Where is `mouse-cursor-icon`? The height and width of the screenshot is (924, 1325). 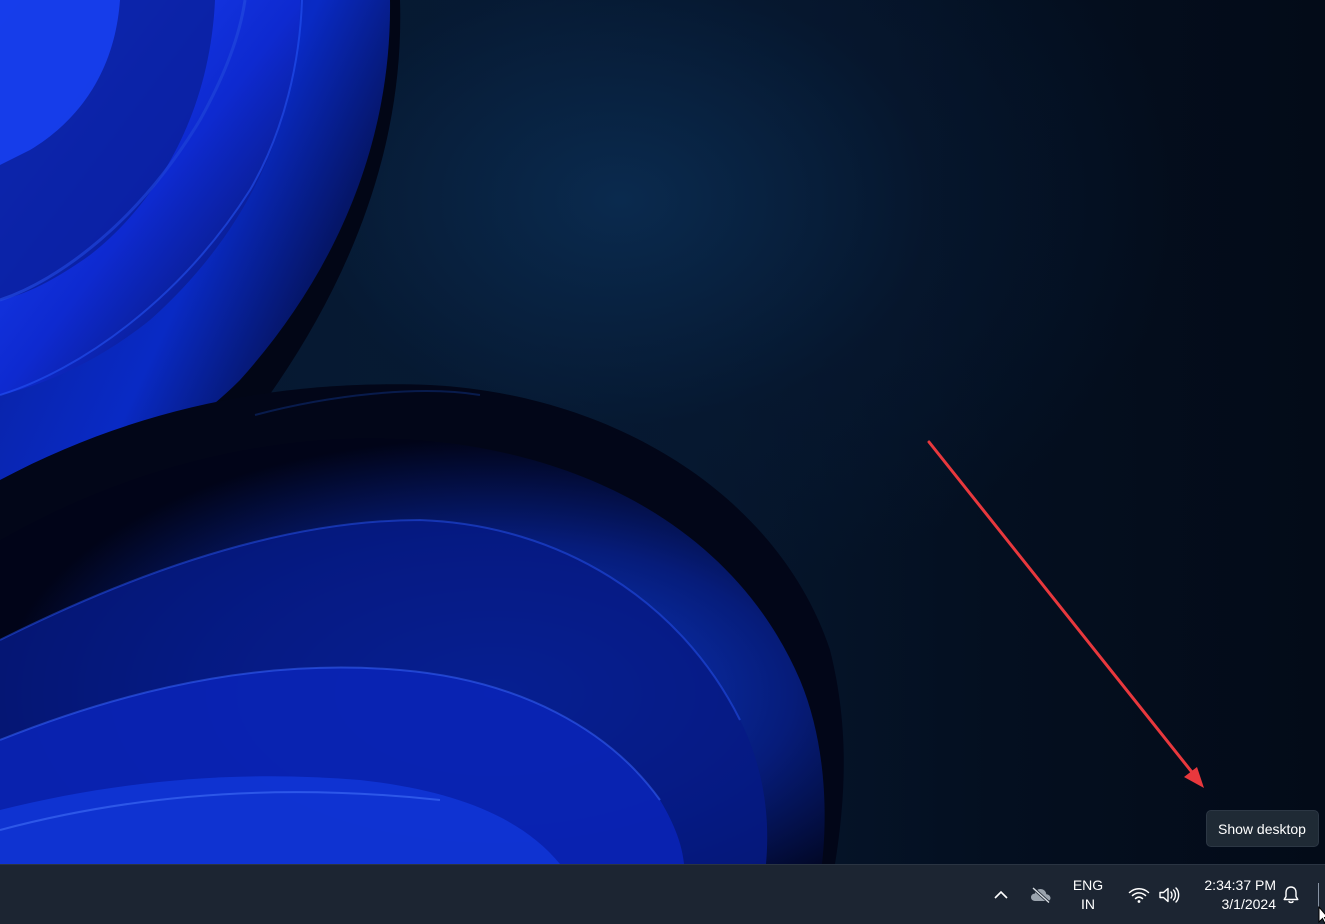 mouse-cursor-icon is located at coordinates (1321, 915).